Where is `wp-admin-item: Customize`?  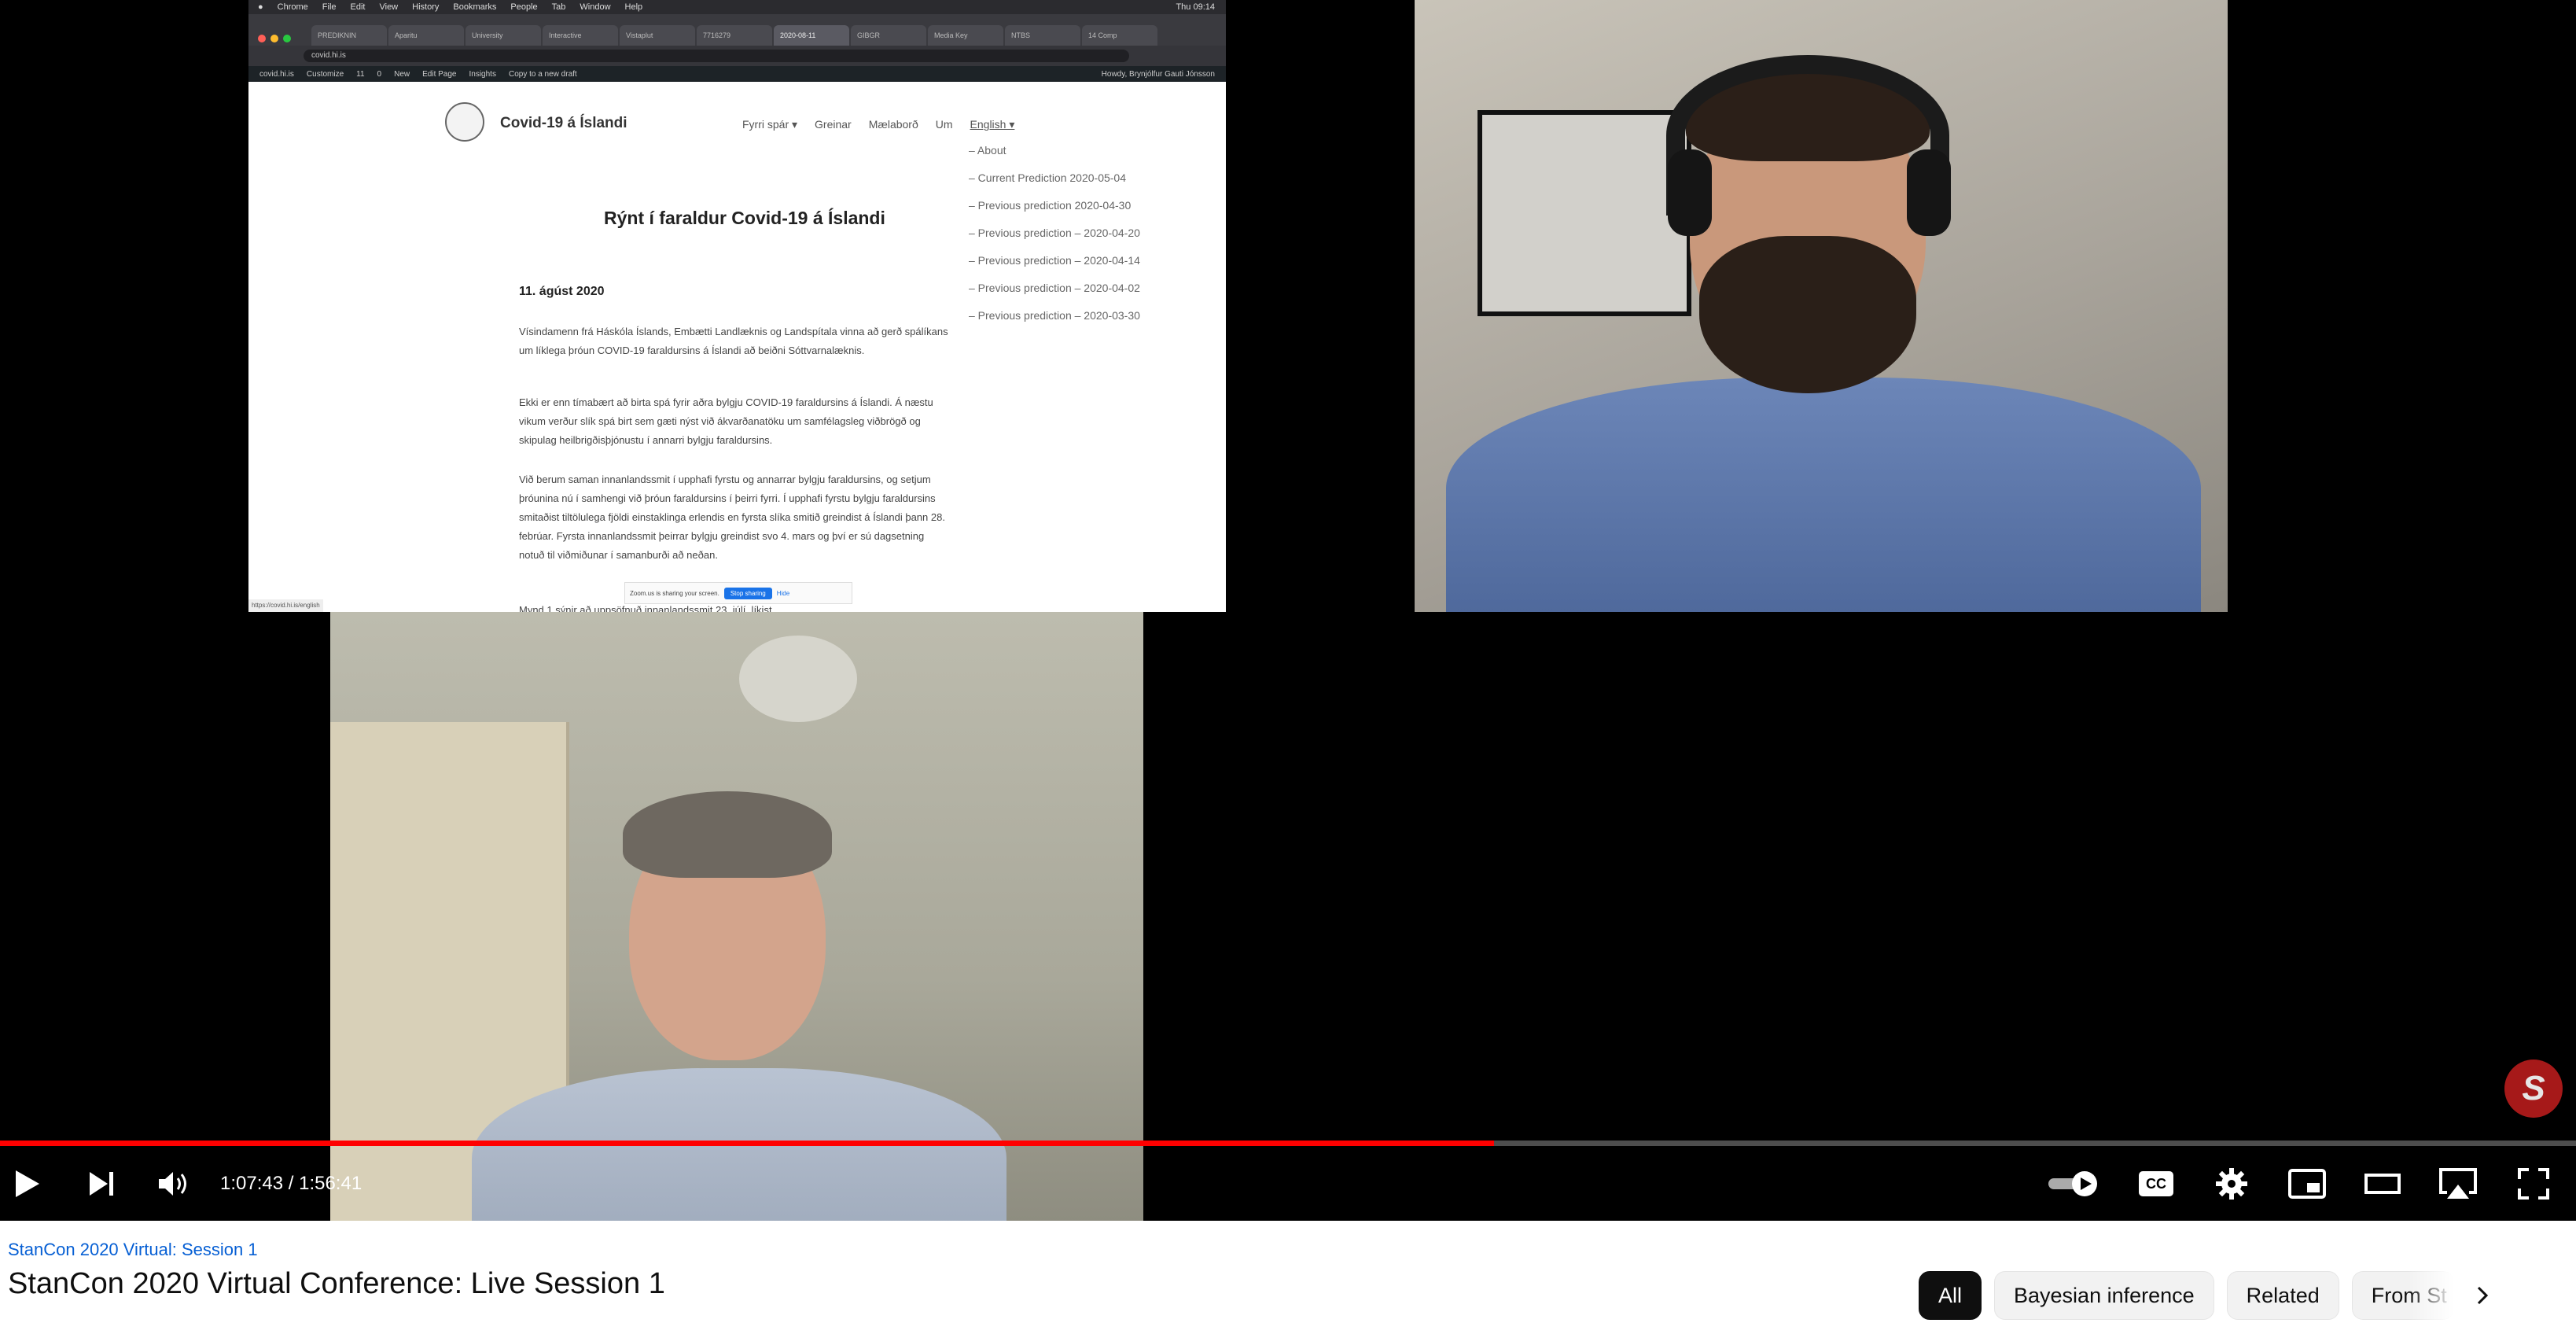
wp-admin-item: Customize is located at coordinates (325, 74).